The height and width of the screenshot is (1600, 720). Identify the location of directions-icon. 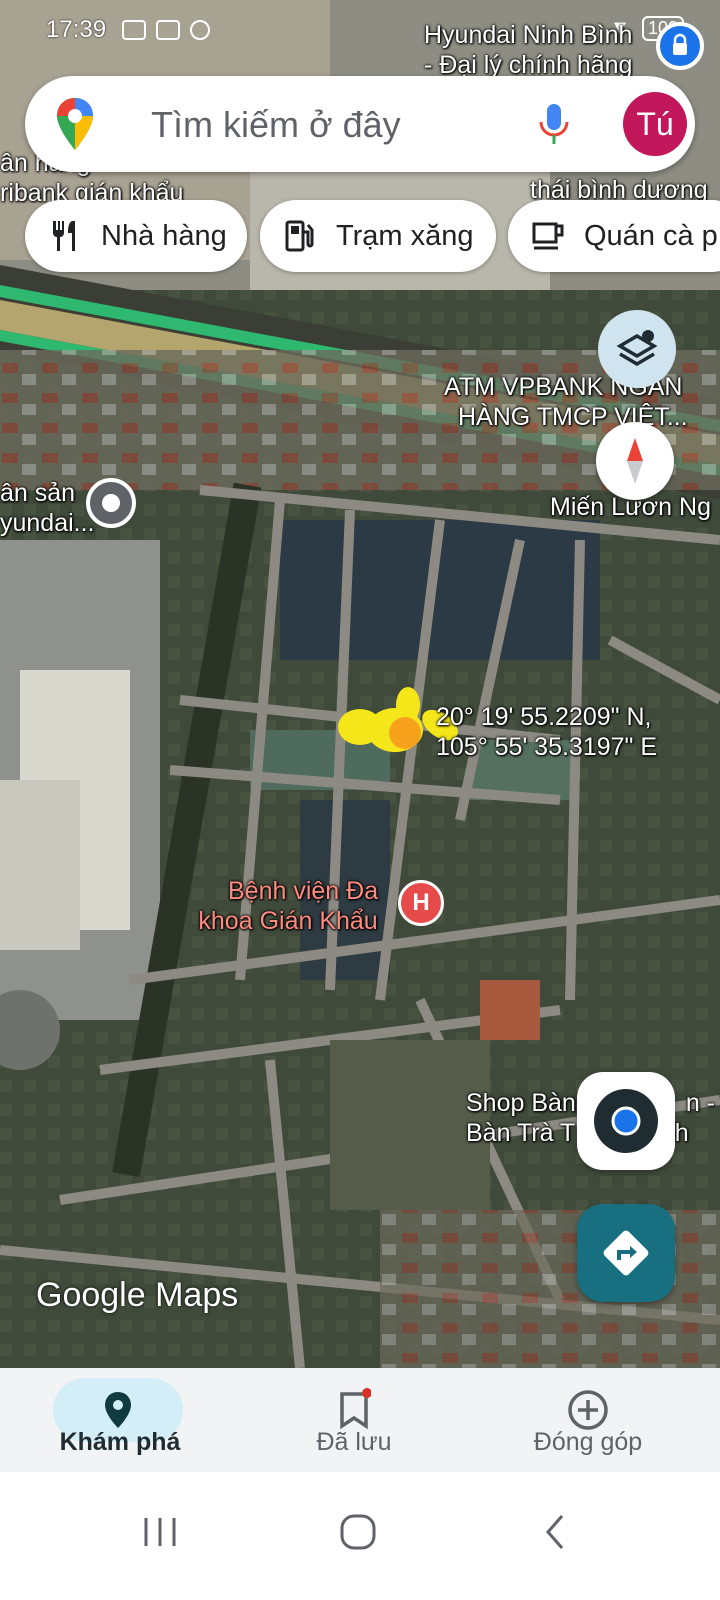
(626, 1253).